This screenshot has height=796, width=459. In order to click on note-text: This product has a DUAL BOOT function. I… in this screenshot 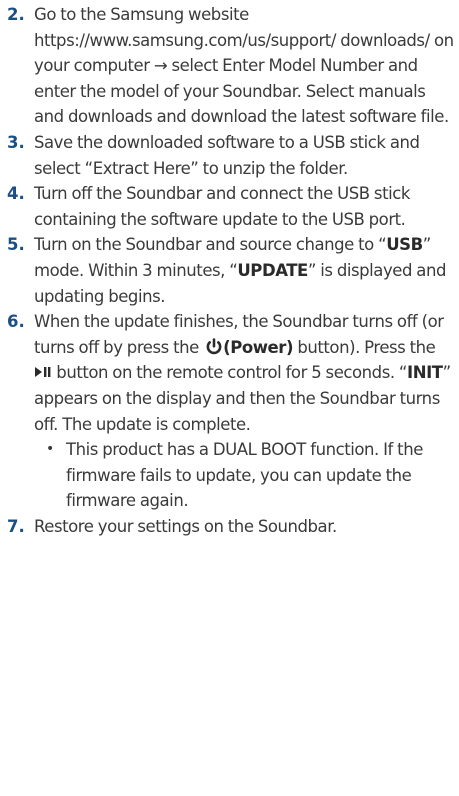, I will do `click(244, 475)`.